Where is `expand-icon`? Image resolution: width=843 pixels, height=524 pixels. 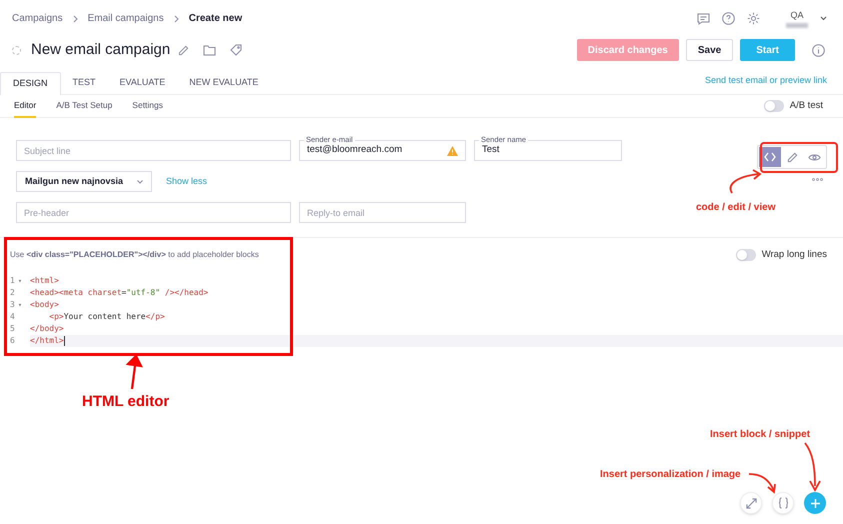 expand-icon is located at coordinates (751, 503).